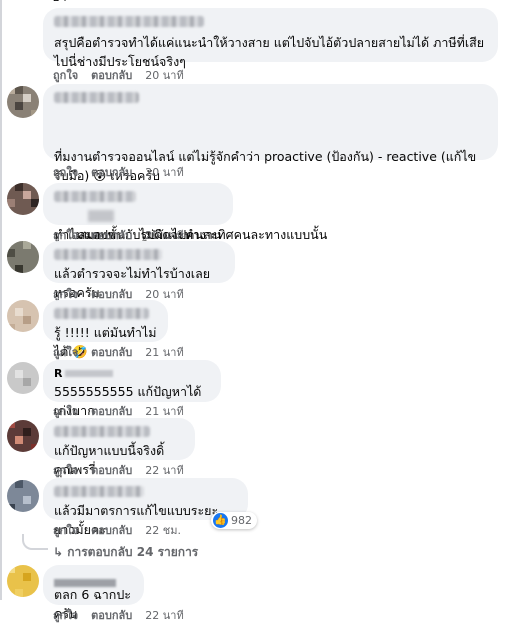 Image resolution: width=517 pixels, height=624 pixels. Describe the element at coordinates (1, 300) in the screenshot. I see `thread-line` at that location.